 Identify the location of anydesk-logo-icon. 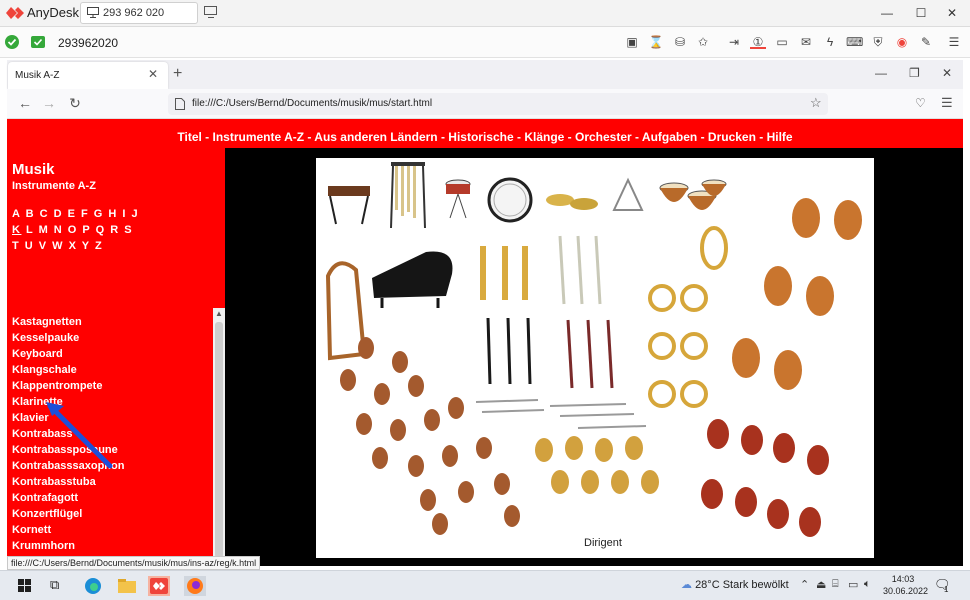
(15, 13).